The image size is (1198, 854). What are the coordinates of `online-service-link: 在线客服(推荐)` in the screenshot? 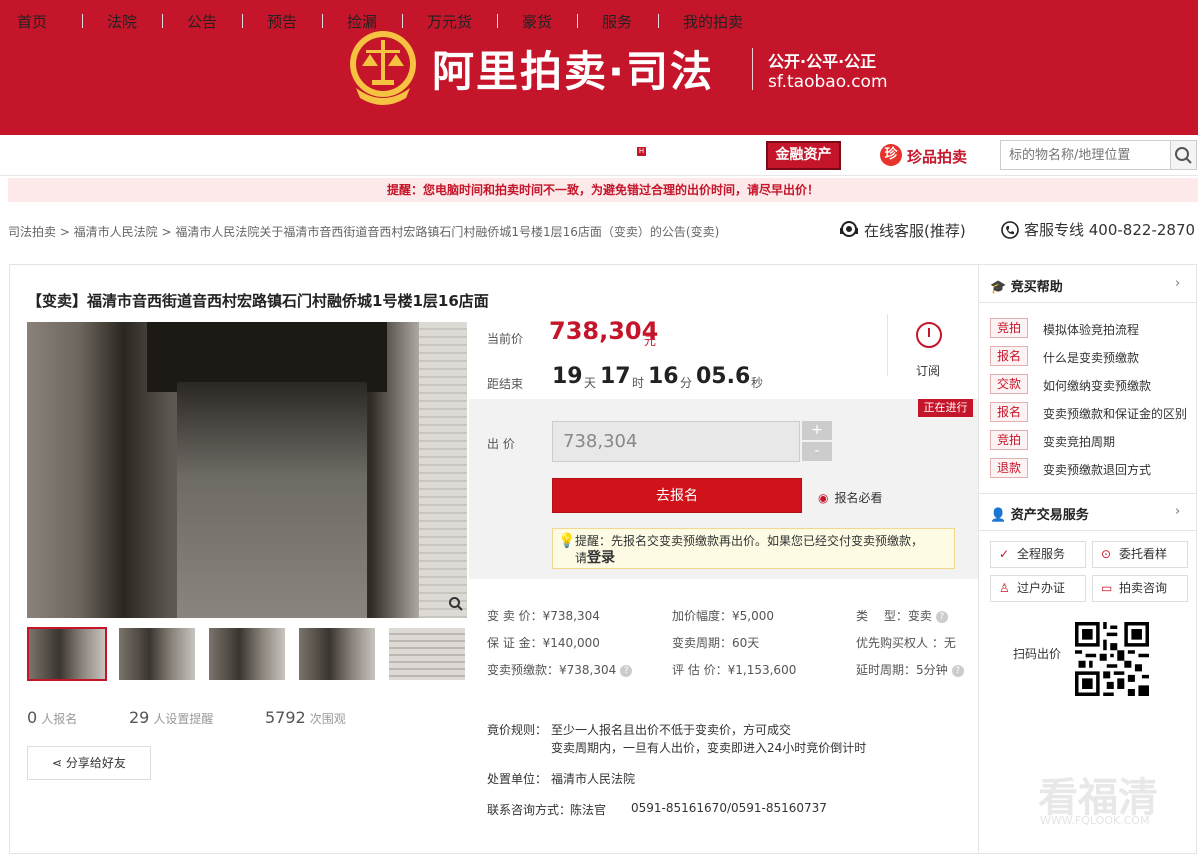 It's located at (902, 230).